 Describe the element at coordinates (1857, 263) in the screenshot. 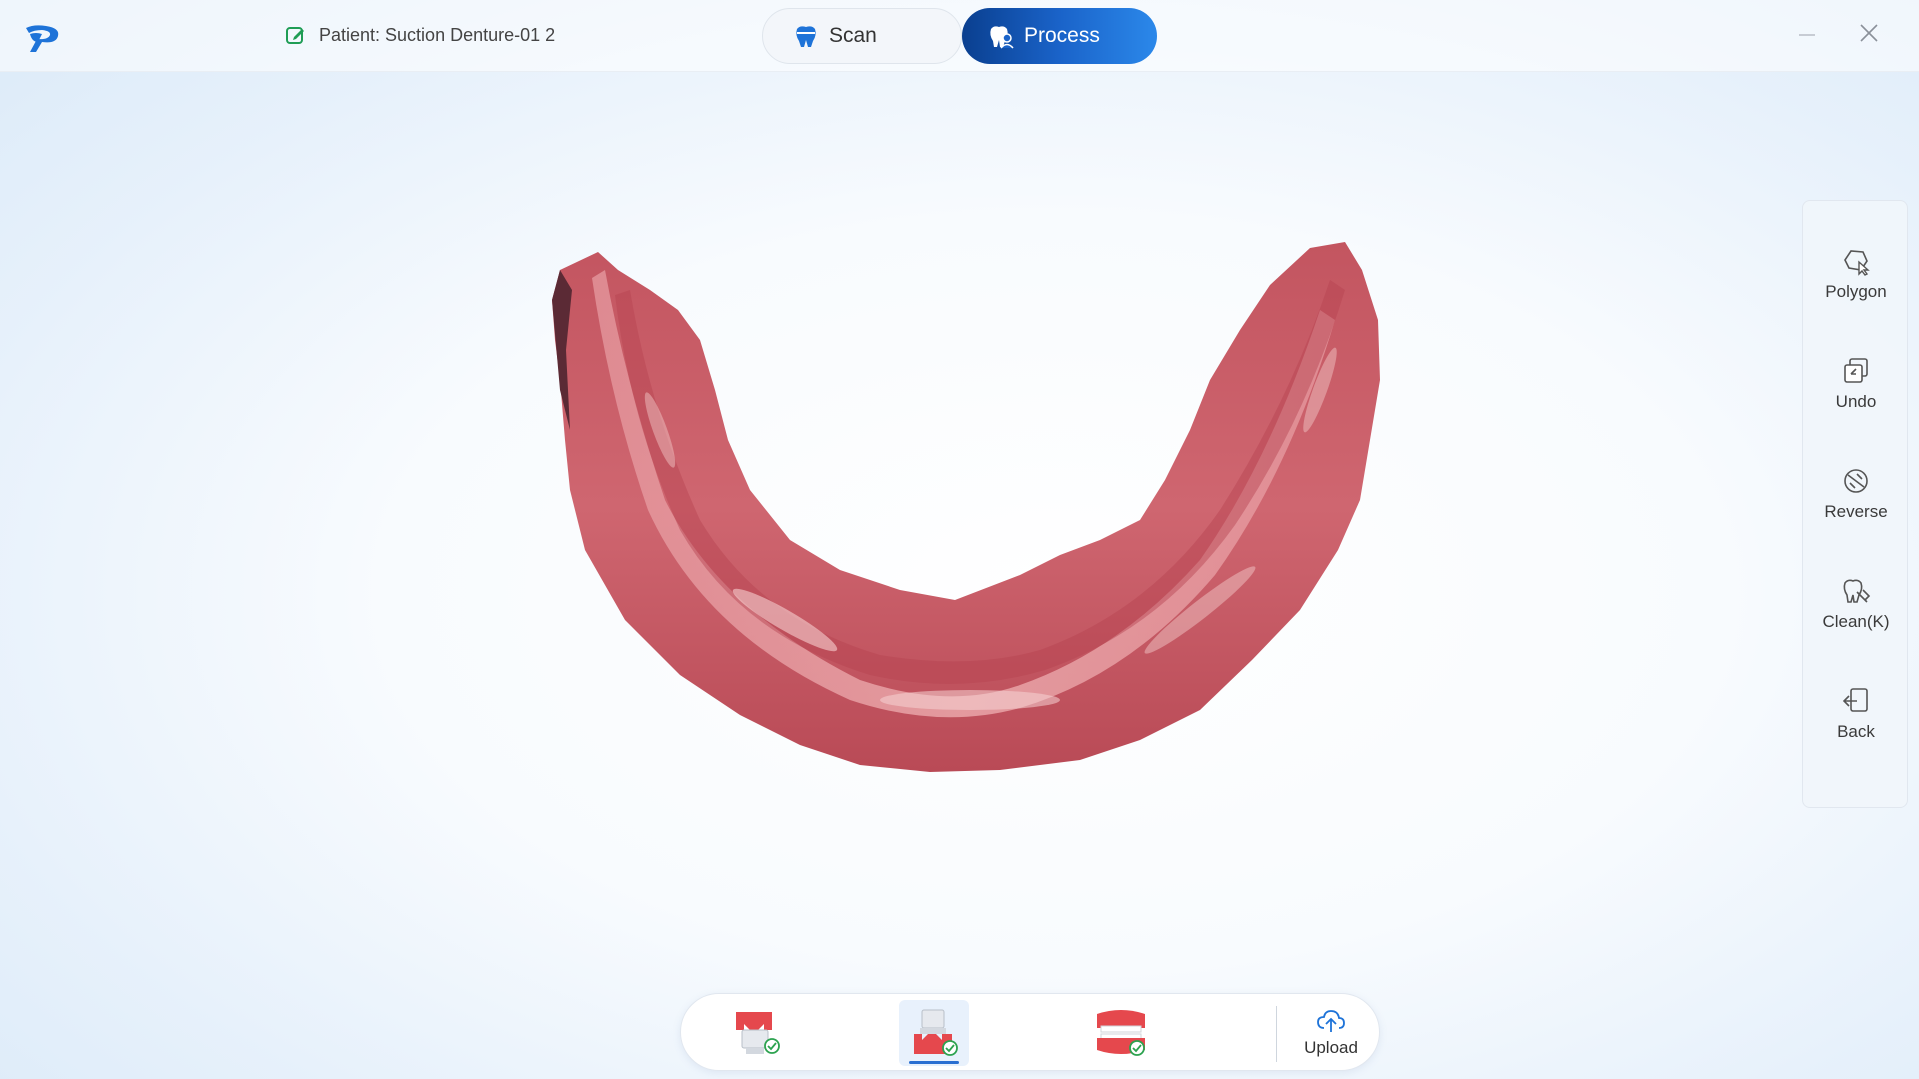

I see `polygon-select-icon` at that location.